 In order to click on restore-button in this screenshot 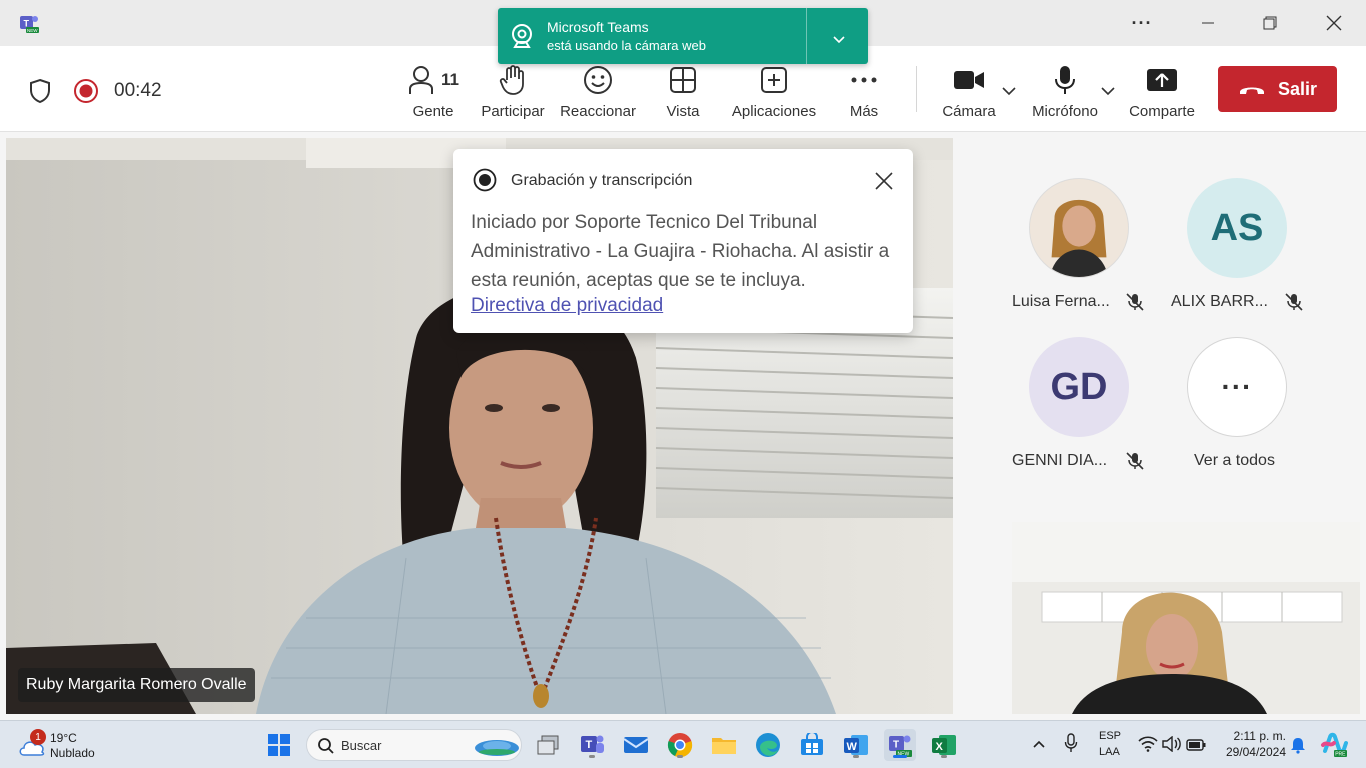, I will do `click(1270, 23)`.